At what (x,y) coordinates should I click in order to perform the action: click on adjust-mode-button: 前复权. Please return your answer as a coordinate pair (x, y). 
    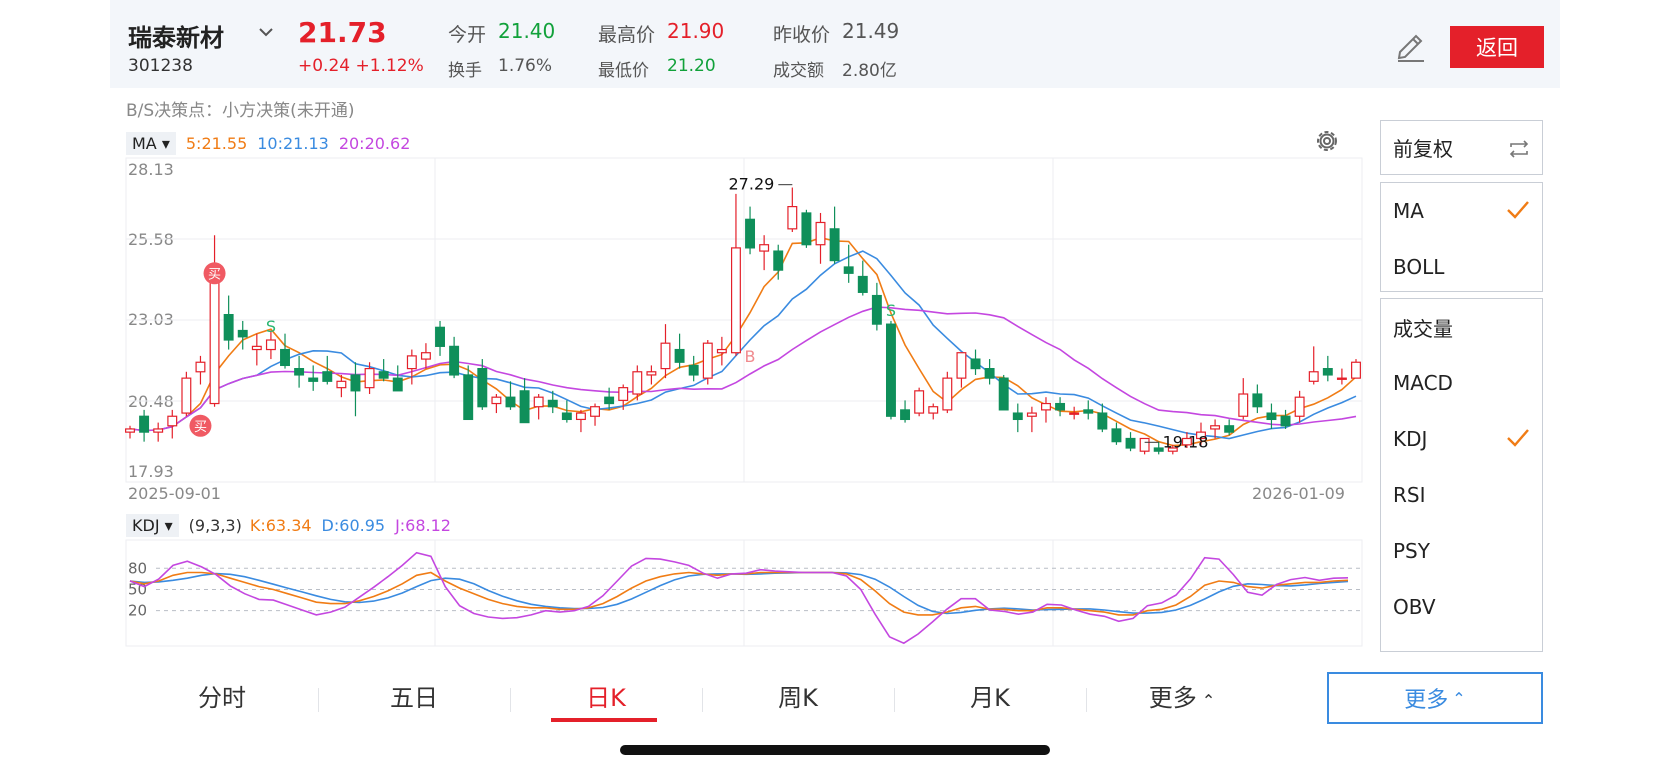
    Looking at the image, I should click on (1461, 147).